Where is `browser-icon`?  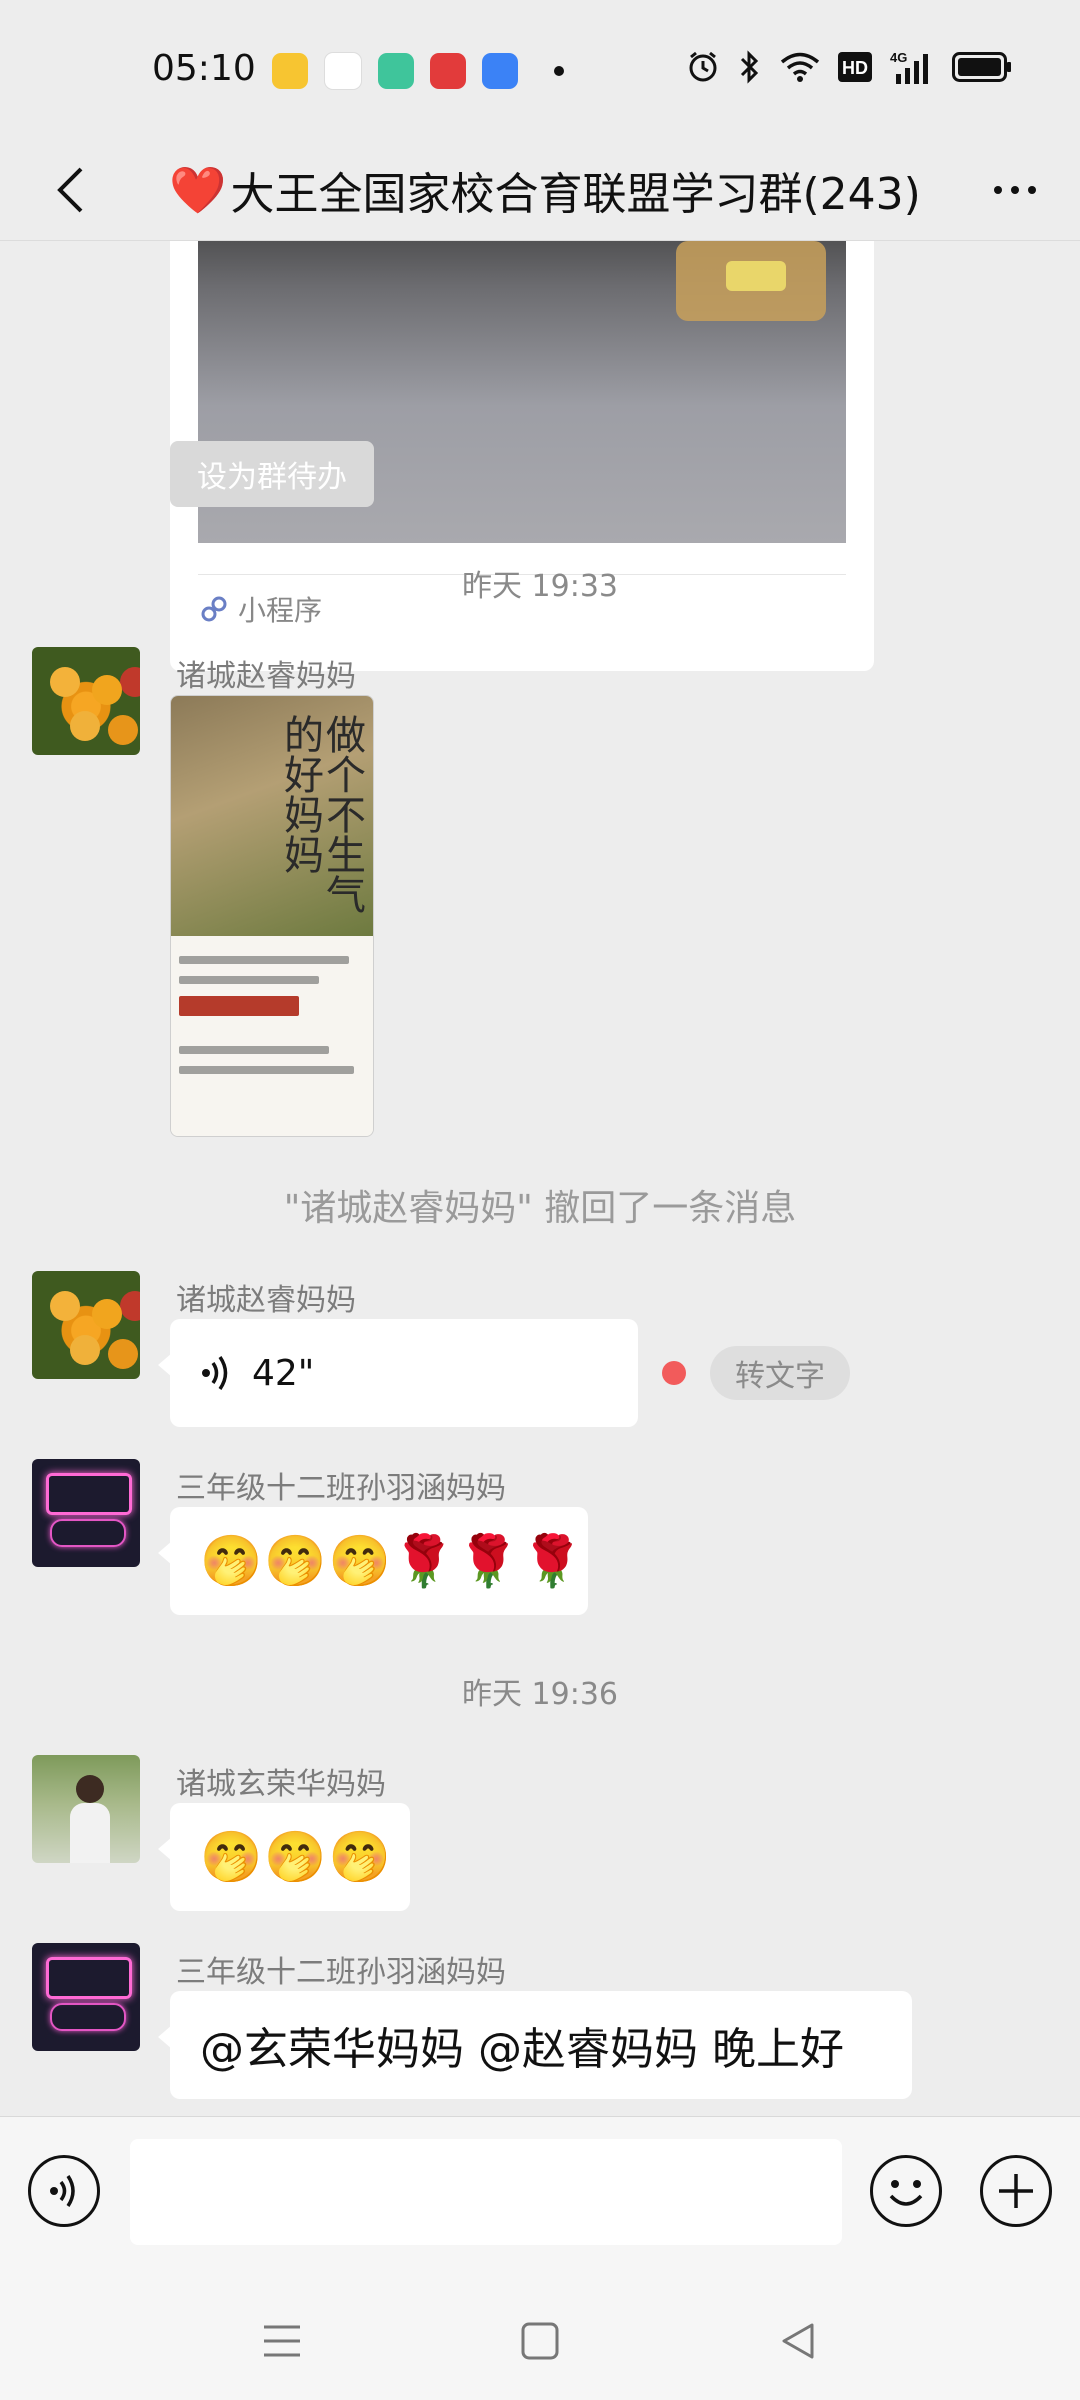 browser-icon is located at coordinates (343, 71).